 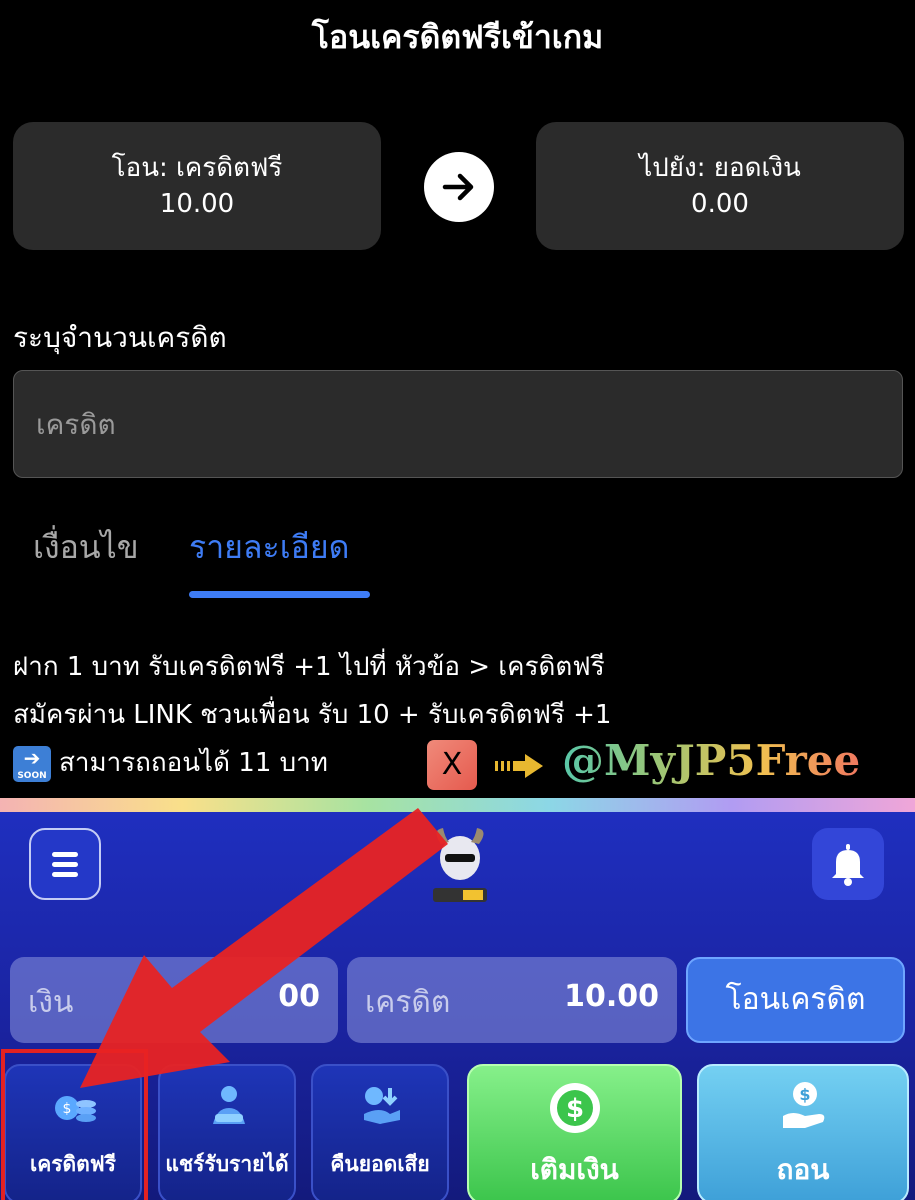 What do you see at coordinates (720, 204) in the screenshot?
I see `destination-account-value: 0.00` at bounding box center [720, 204].